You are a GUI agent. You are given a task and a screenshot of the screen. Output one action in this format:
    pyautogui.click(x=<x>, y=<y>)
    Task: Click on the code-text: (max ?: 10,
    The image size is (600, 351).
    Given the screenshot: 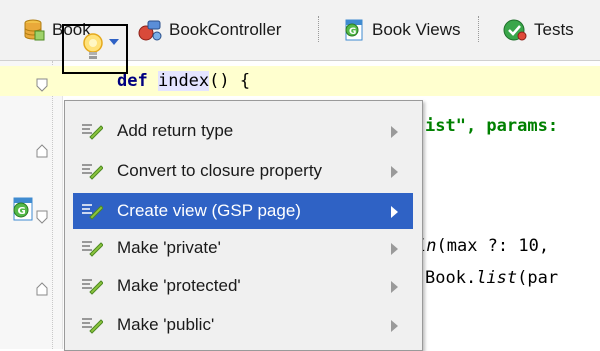 What is the action you would take?
    pyautogui.click(x=493, y=246)
    